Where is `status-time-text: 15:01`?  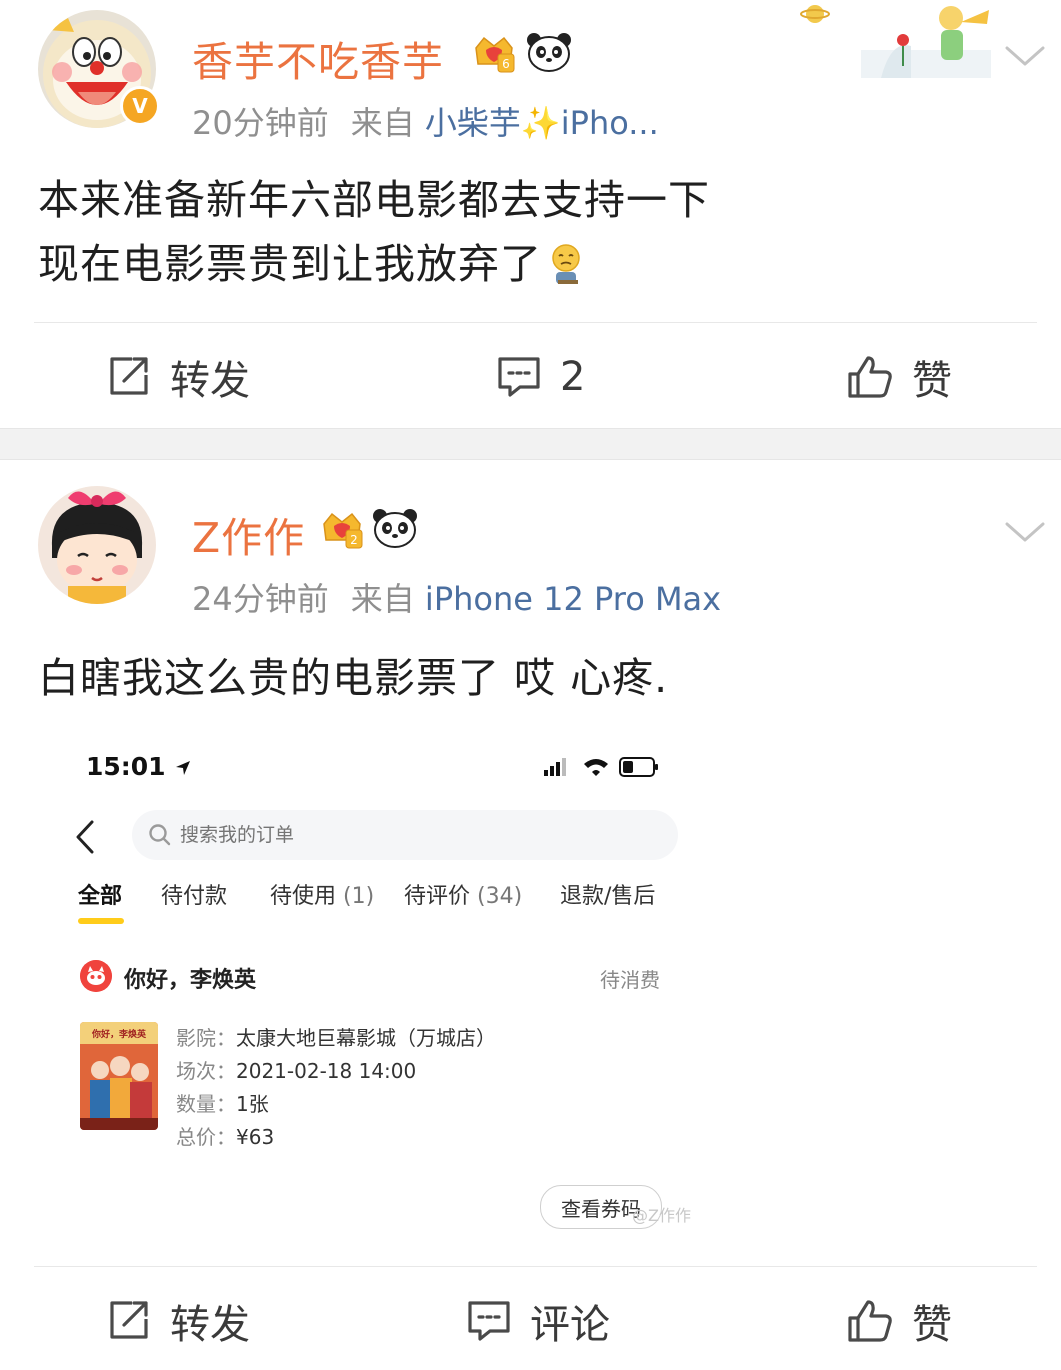 status-time-text: 15:01 is located at coordinates (126, 766).